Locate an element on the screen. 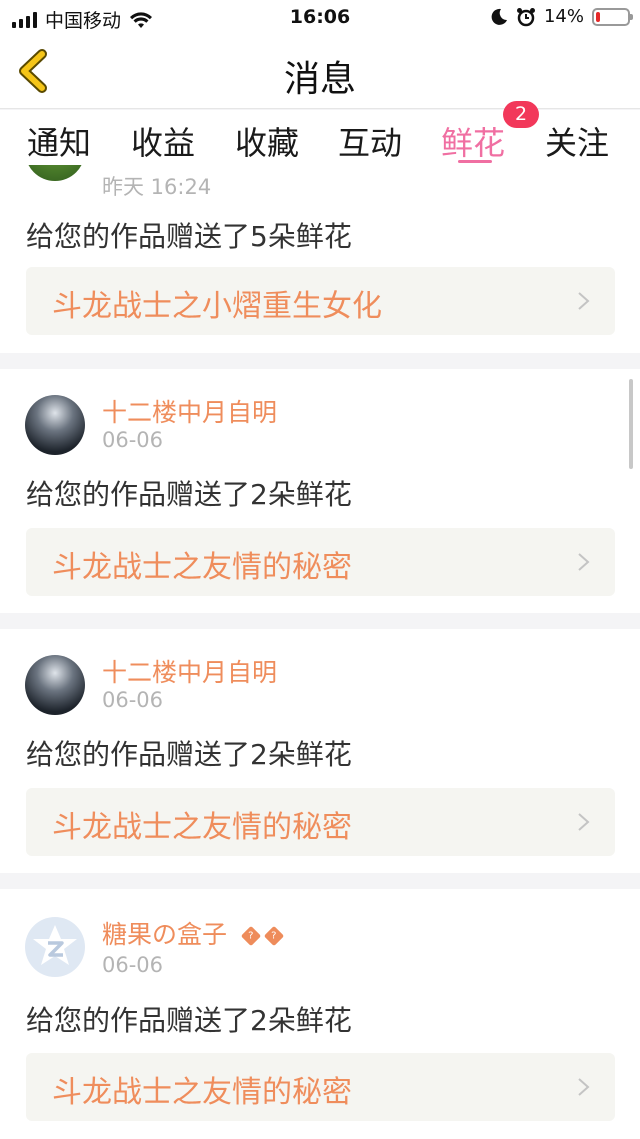 Image resolution: width=640 pixels, height=1139 pixels. battery-percent: 14% is located at coordinates (563, 16).